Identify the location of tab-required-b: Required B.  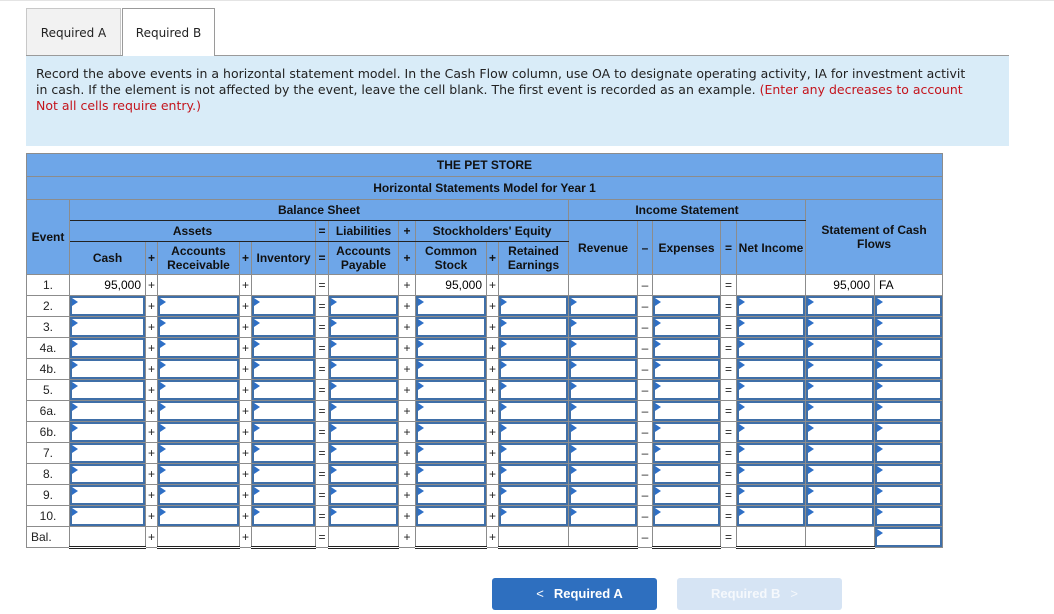
(168, 32).